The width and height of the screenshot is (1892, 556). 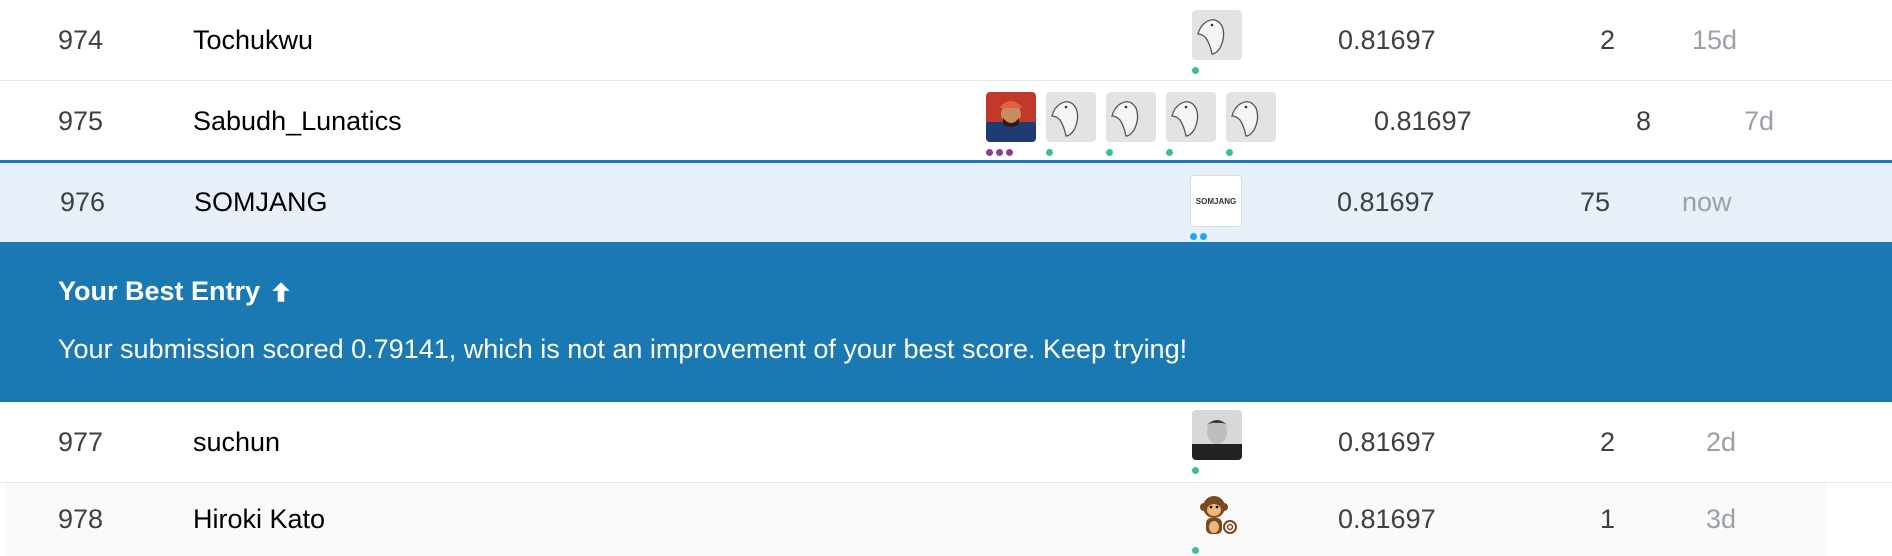 What do you see at coordinates (83, 202) in the screenshot?
I see `rank-cell: 976` at bounding box center [83, 202].